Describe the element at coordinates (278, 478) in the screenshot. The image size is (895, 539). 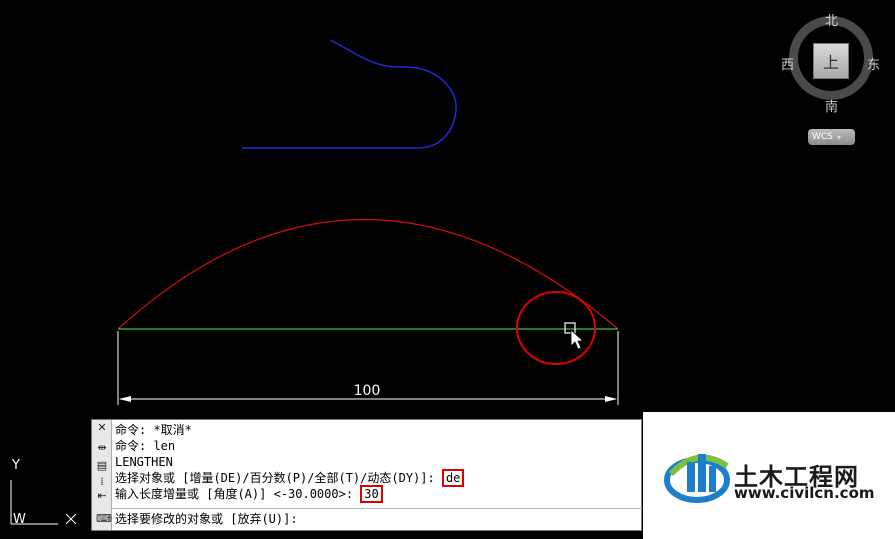
I see `history-text: 选择对象或 [增量(DE)/百分数(P)/全部(T)/动态(DY)]:` at that location.